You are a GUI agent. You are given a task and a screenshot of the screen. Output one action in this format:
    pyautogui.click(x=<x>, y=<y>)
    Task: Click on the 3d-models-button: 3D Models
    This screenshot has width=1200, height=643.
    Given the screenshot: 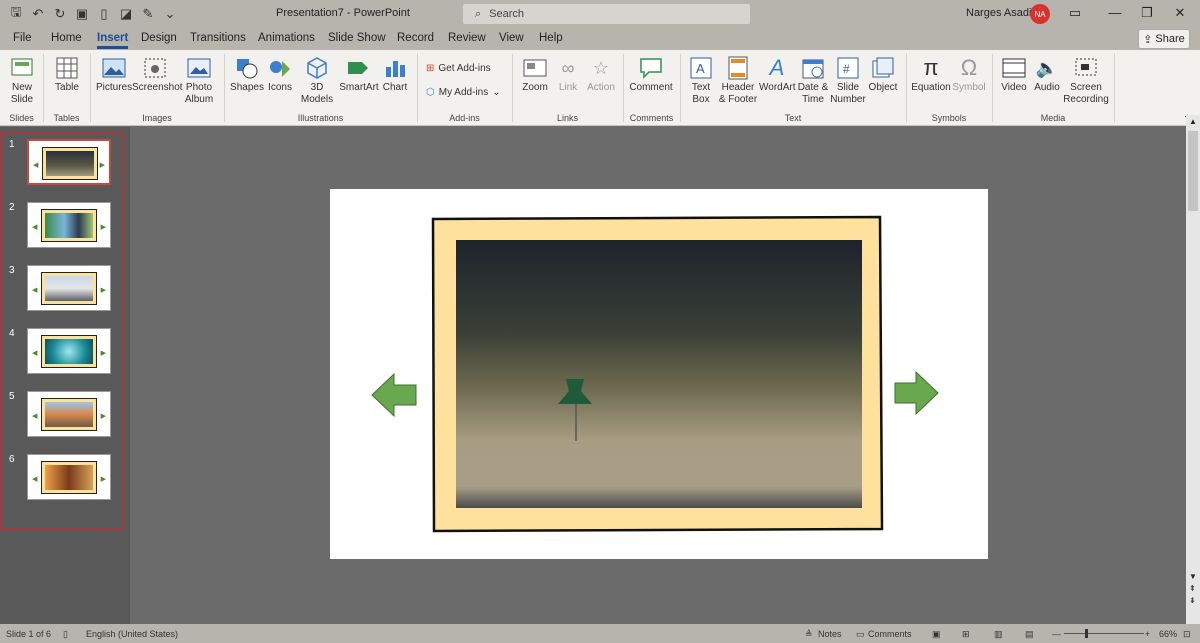 What is the action you would take?
    pyautogui.click(x=317, y=80)
    